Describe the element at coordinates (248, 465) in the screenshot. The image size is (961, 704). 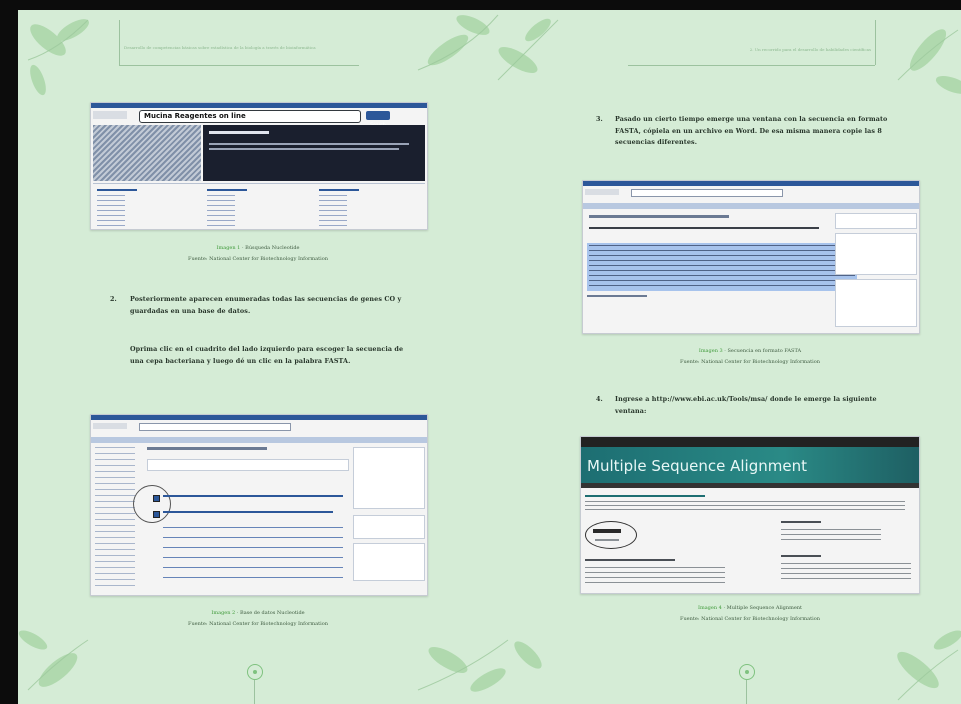
I see `results-info-box` at that location.